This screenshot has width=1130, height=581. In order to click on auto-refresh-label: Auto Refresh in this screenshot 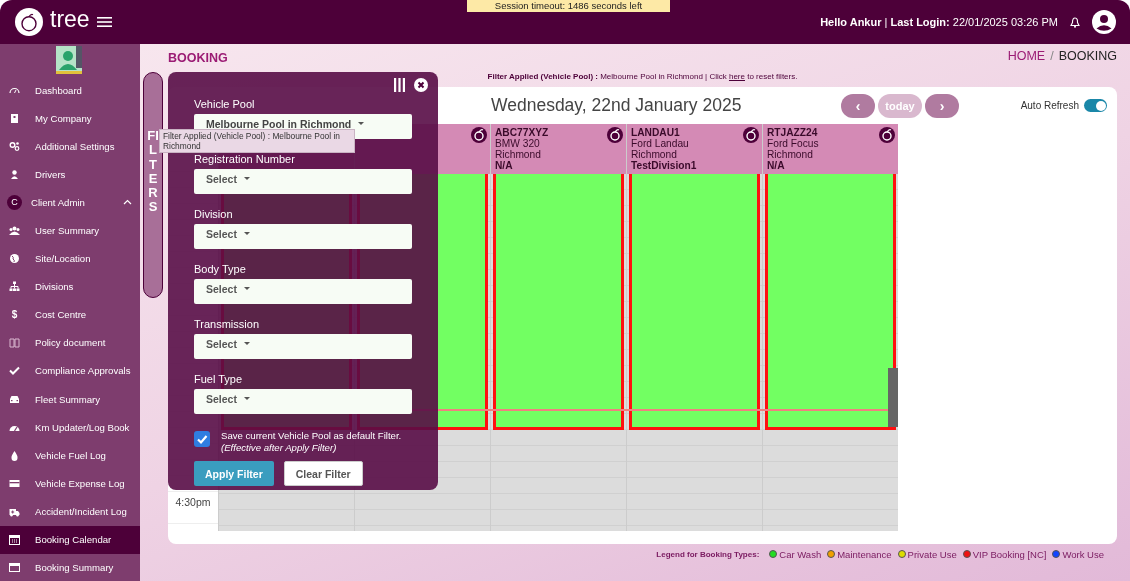, I will do `click(1049, 105)`.